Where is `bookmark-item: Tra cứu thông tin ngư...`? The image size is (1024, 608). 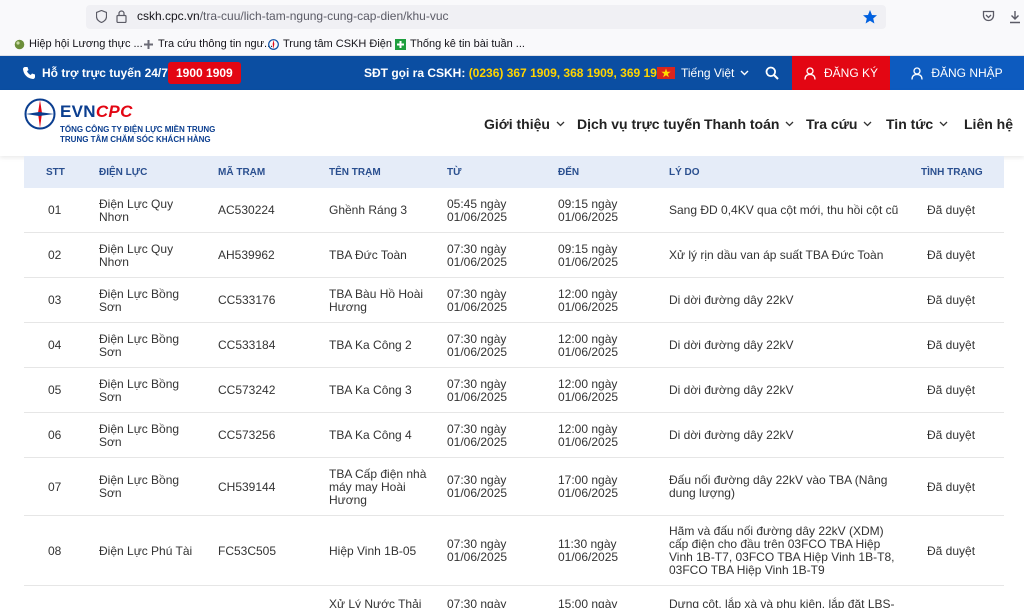 bookmark-item: Tra cứu thông tin ngư... is located at coordinates (208, 44).